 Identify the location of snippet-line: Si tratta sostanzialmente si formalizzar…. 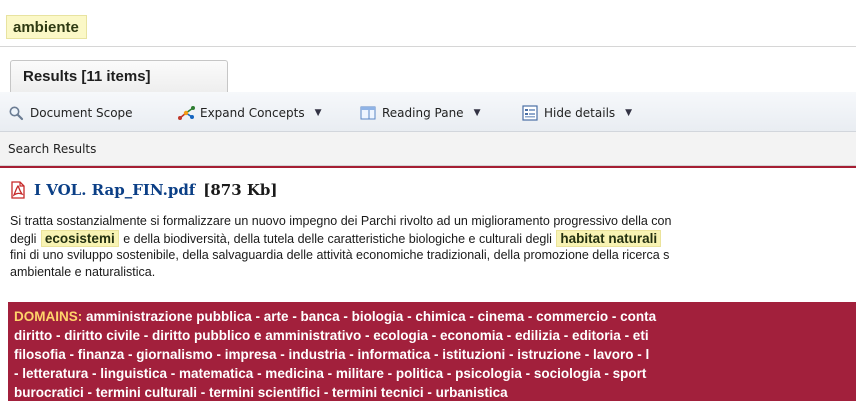
(341, 221).